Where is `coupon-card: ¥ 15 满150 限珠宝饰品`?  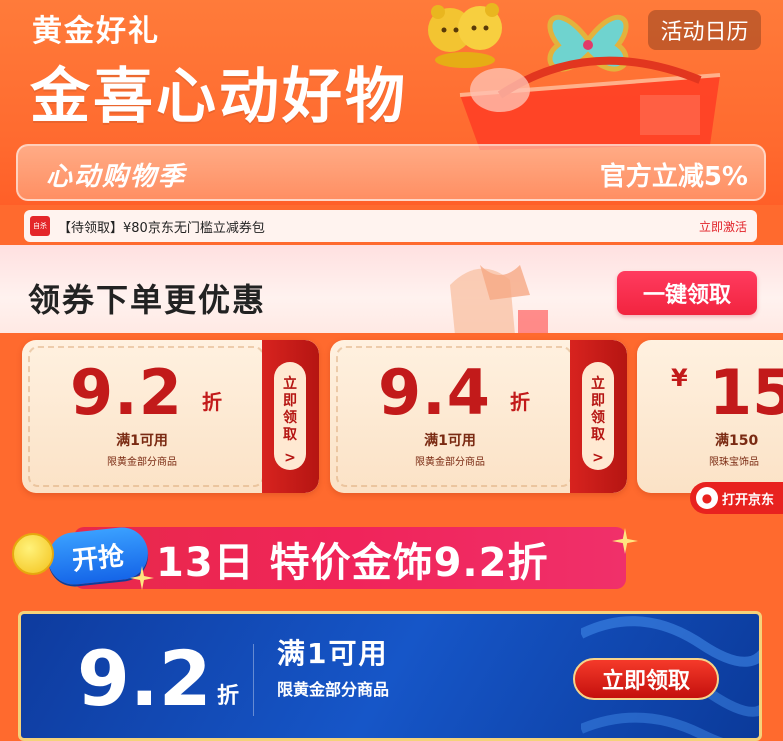
coupon-card: ¥ 15 满150 限珠宝饰品 is located at coordinates (710, 416).